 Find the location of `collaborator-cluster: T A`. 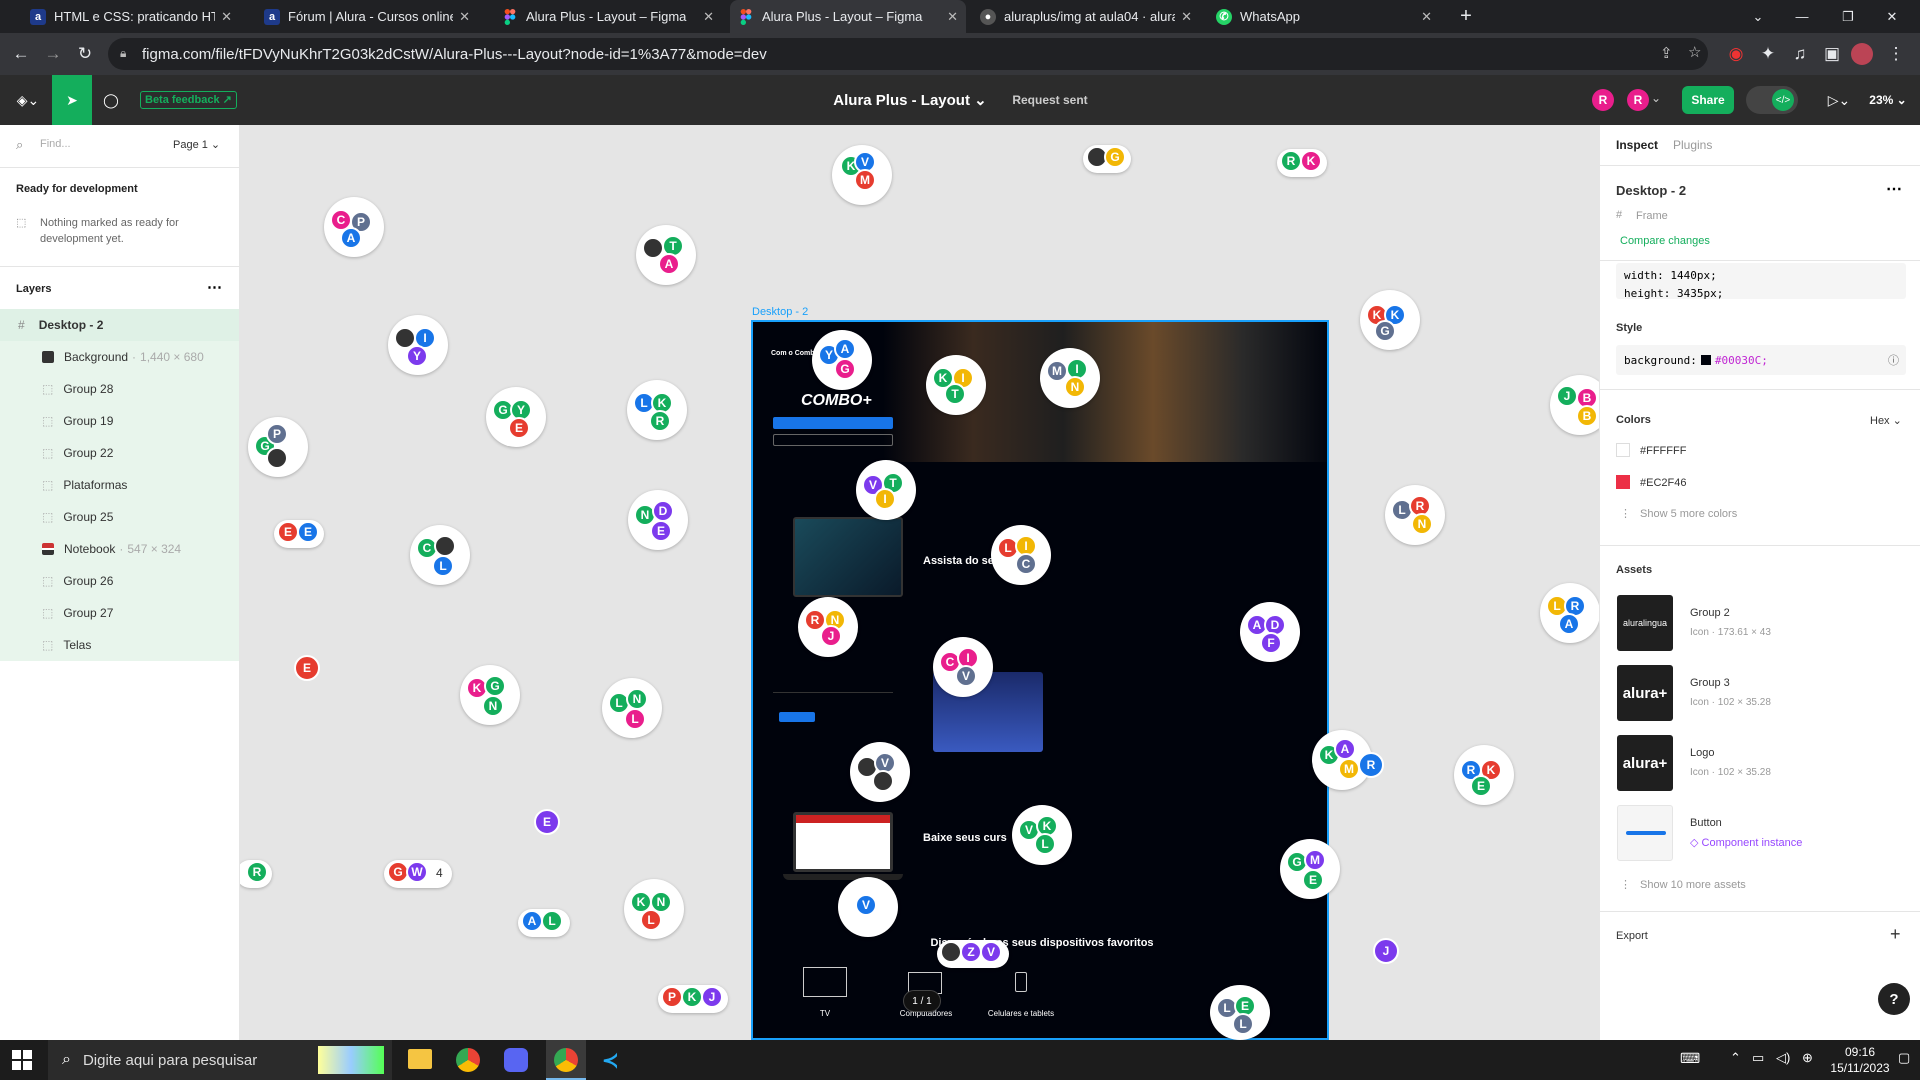

collaborator-cluster: T A is located at coordinates (666, 255).